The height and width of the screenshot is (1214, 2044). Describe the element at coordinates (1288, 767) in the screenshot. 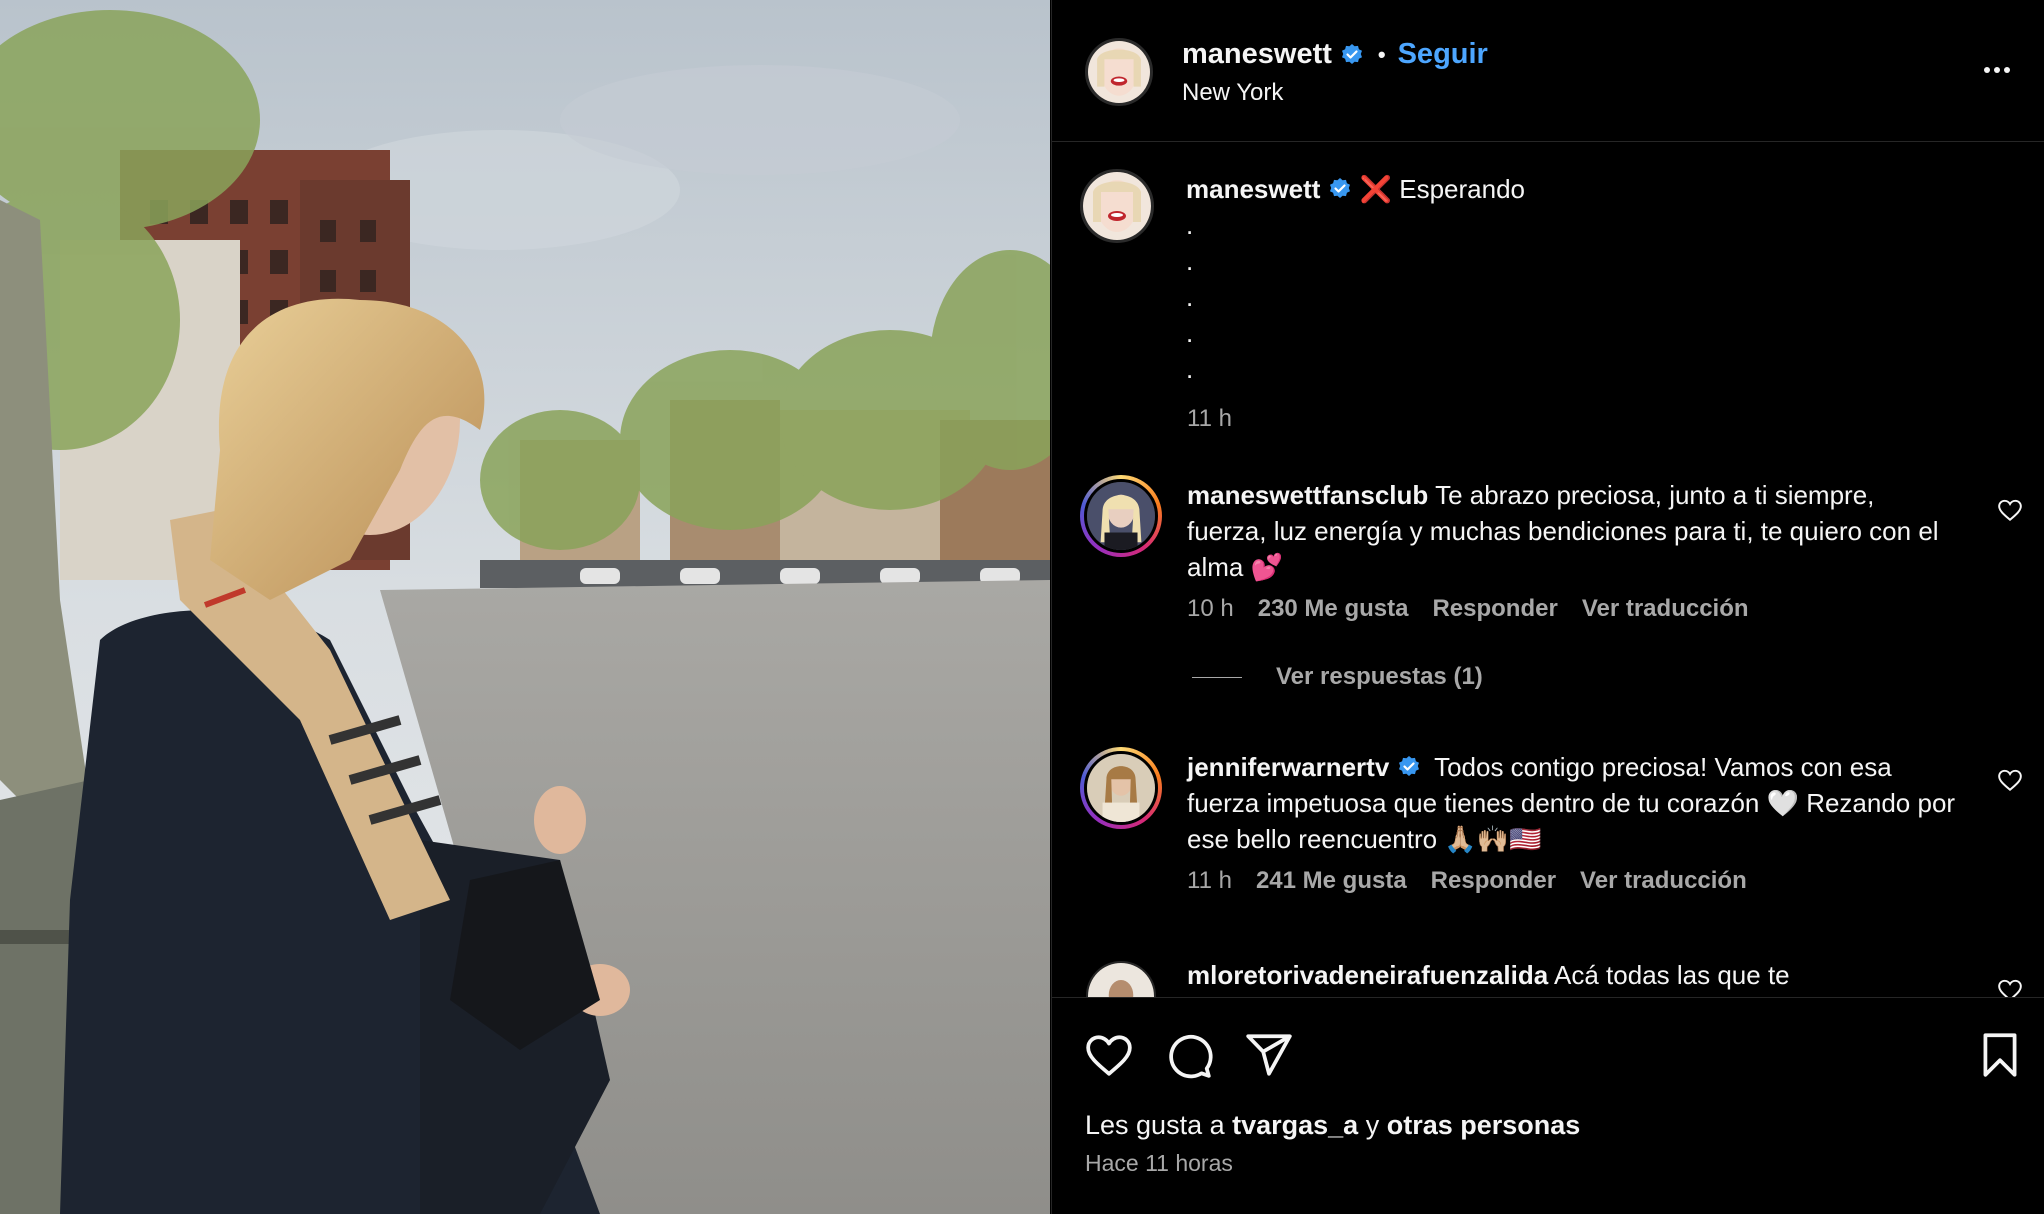

I see `comment-username: jenniferwarnertv` at that location.